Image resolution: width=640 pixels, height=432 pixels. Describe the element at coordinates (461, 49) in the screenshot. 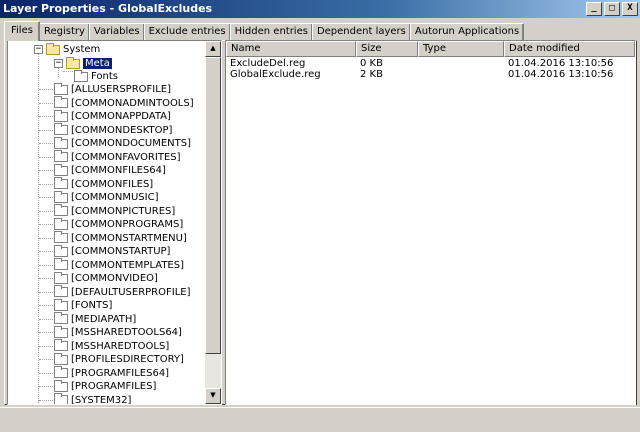

I see `column-header-type: Type` at that location.